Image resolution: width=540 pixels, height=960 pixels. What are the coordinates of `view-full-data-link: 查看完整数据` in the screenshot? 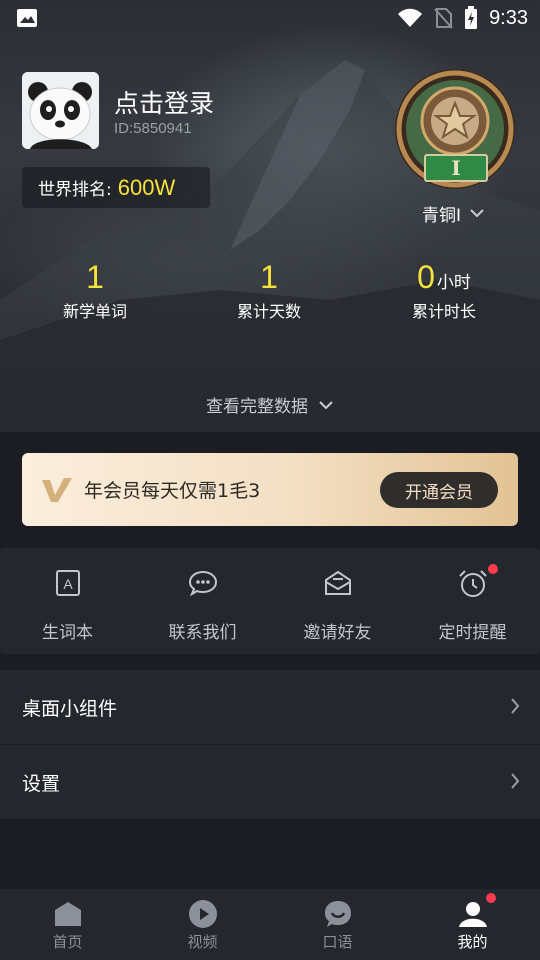 It's located at (270, 404).